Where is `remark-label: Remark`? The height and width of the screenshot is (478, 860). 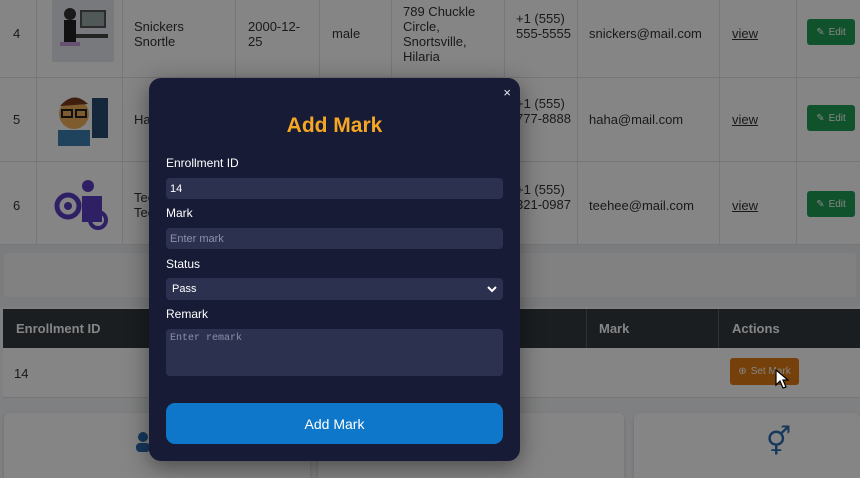 remark-label: Remark is located at coordinates (187, 314).